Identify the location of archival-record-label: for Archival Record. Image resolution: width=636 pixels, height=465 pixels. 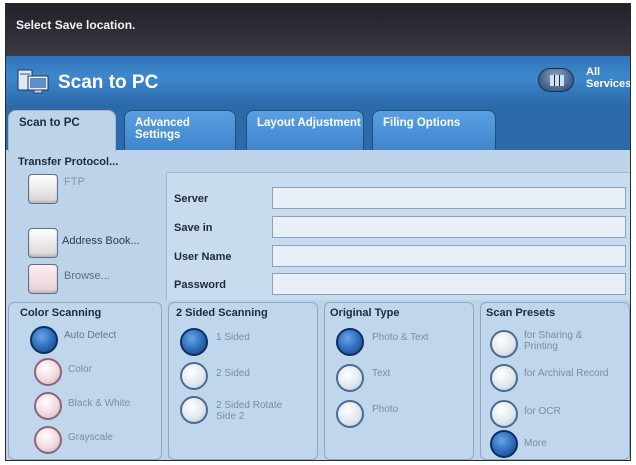
(566, 373).